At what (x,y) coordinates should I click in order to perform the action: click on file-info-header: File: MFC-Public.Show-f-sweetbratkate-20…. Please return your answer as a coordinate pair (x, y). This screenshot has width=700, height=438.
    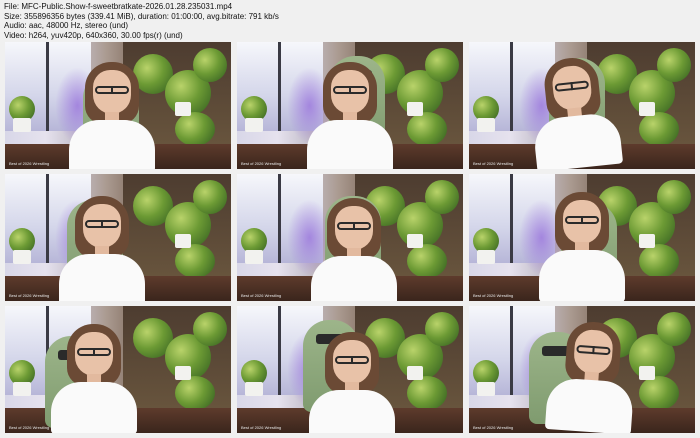
    Looking at the image, I should click on (304, 21).